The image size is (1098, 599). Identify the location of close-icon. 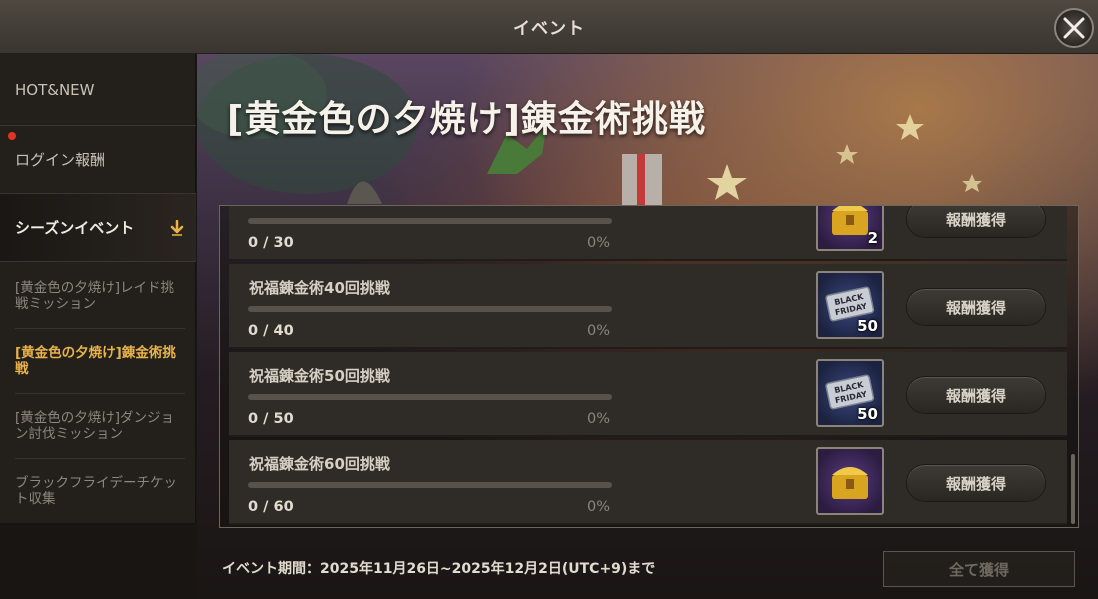
(1074, 28).